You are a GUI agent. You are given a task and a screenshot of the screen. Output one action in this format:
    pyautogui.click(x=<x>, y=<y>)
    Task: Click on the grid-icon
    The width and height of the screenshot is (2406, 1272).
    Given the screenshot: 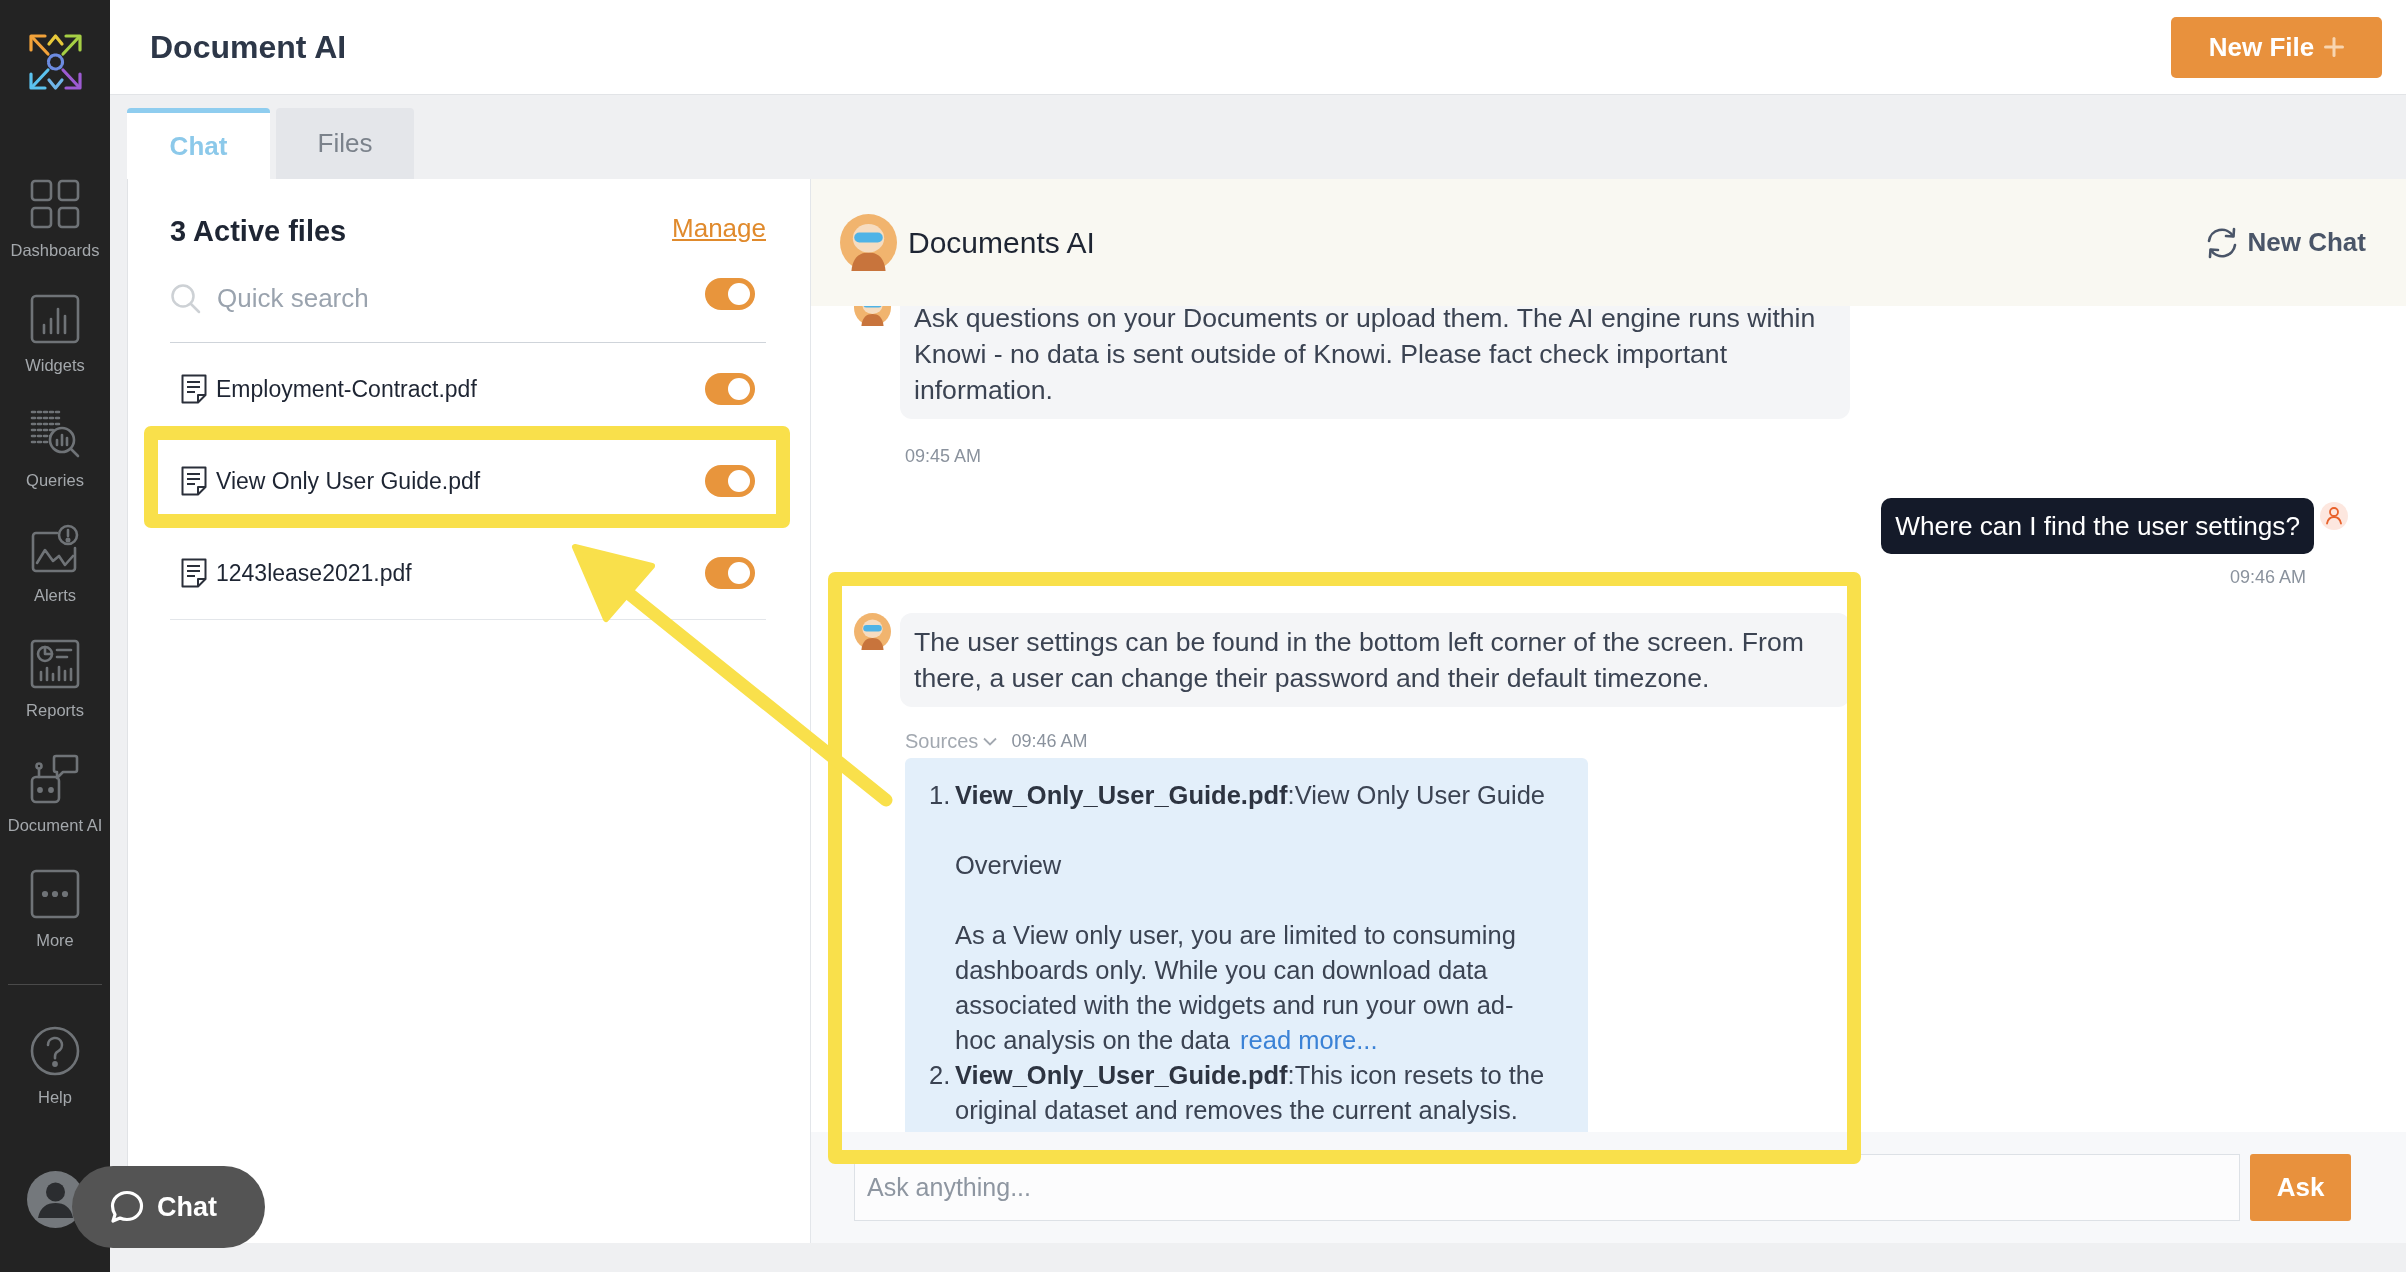 What is the action you would take?
    pyautogui.click(x=55, y=204)
    